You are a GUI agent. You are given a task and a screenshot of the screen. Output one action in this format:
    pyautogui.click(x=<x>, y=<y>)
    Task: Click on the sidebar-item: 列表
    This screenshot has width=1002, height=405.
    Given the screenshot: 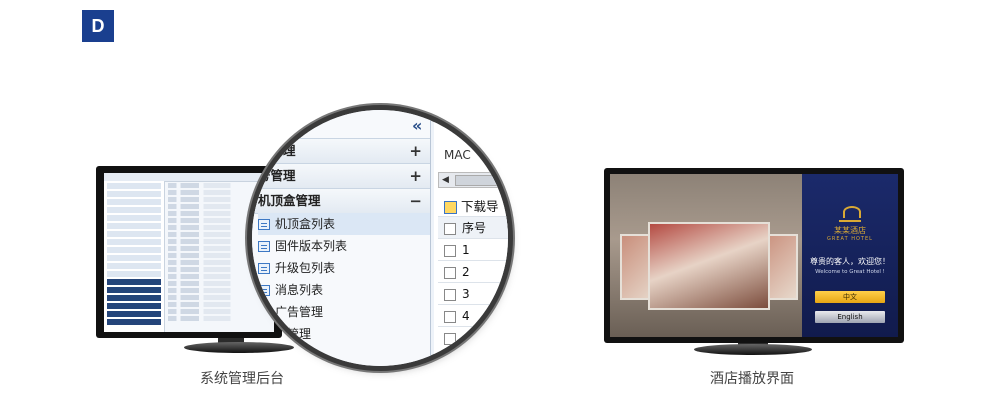 What is the action you would take?
    pyautogui.click(x=344, y=355)
    